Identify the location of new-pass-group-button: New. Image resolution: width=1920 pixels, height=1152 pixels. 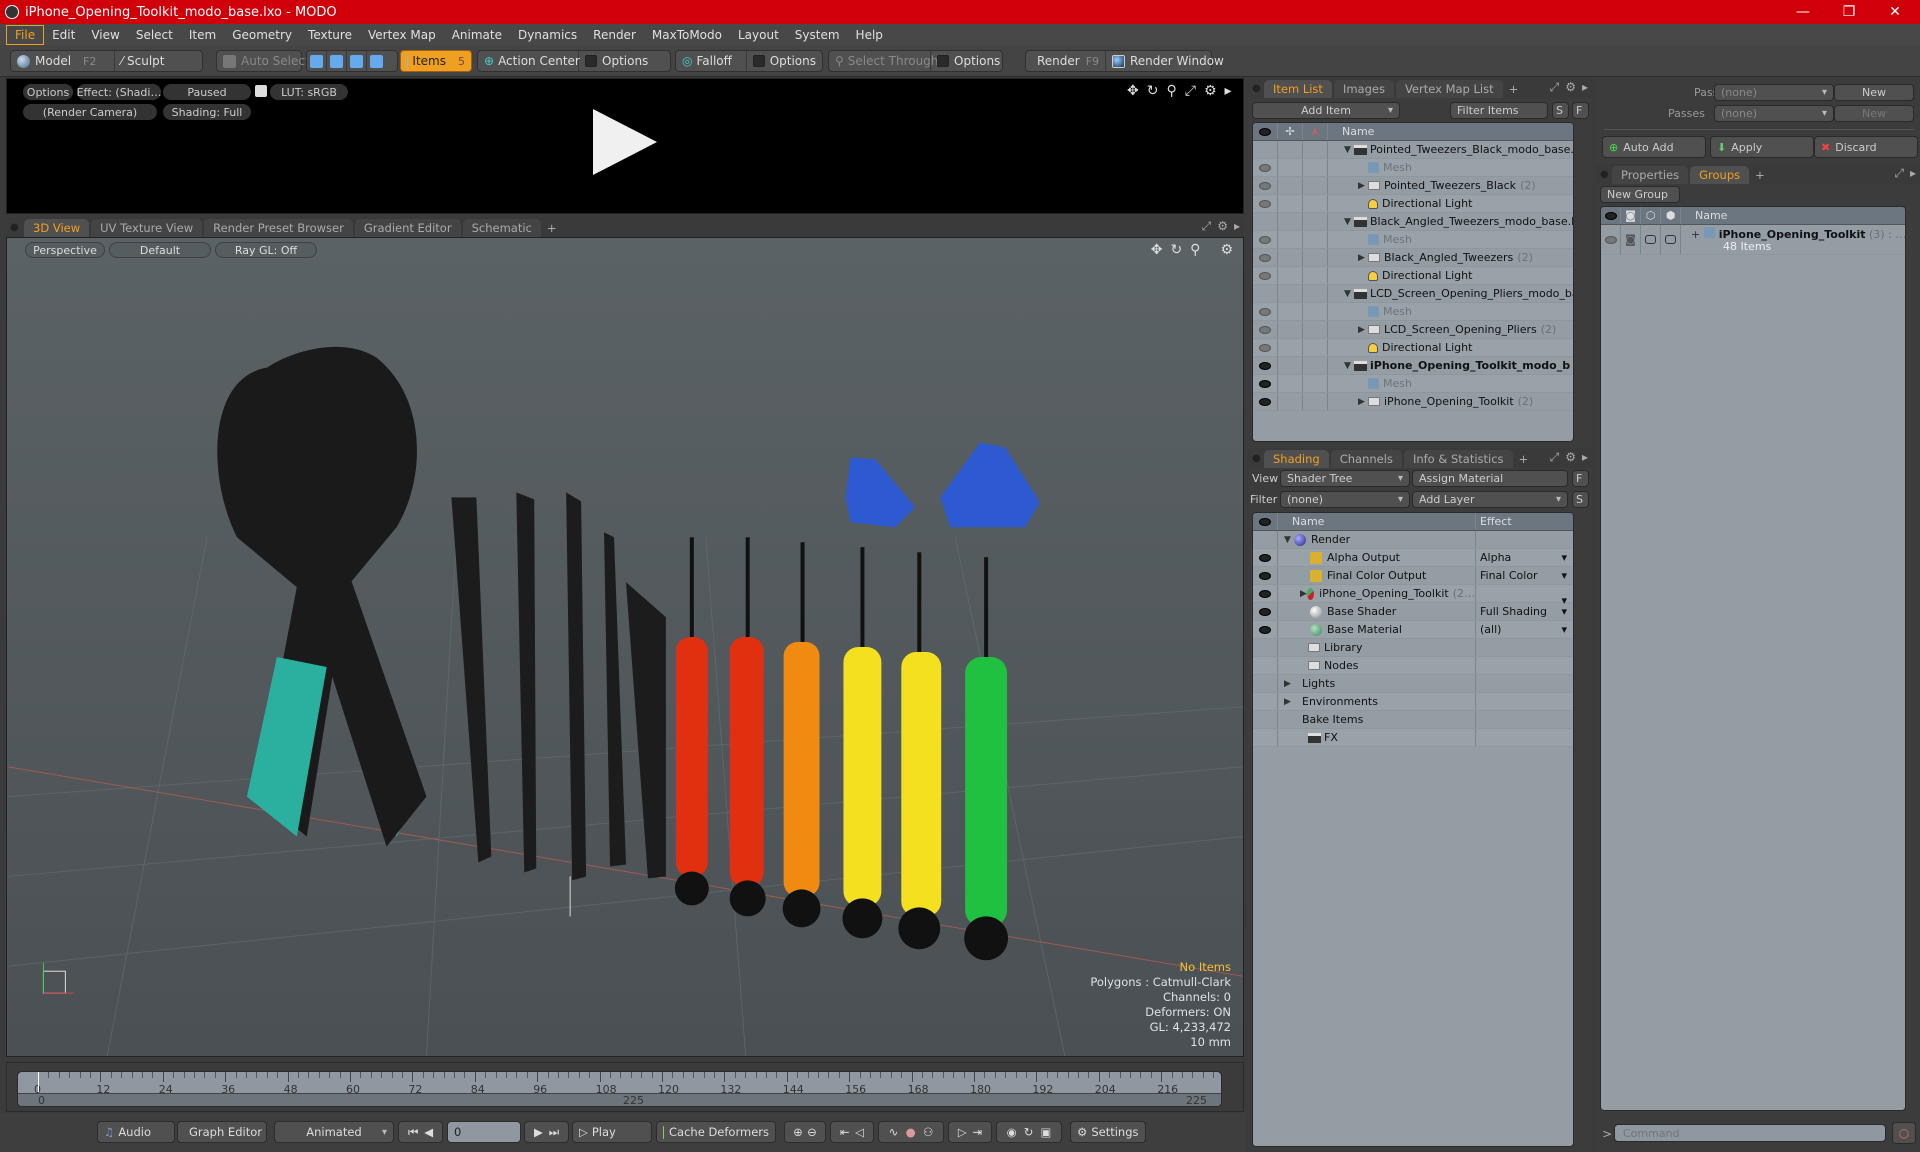
(1874, 92).